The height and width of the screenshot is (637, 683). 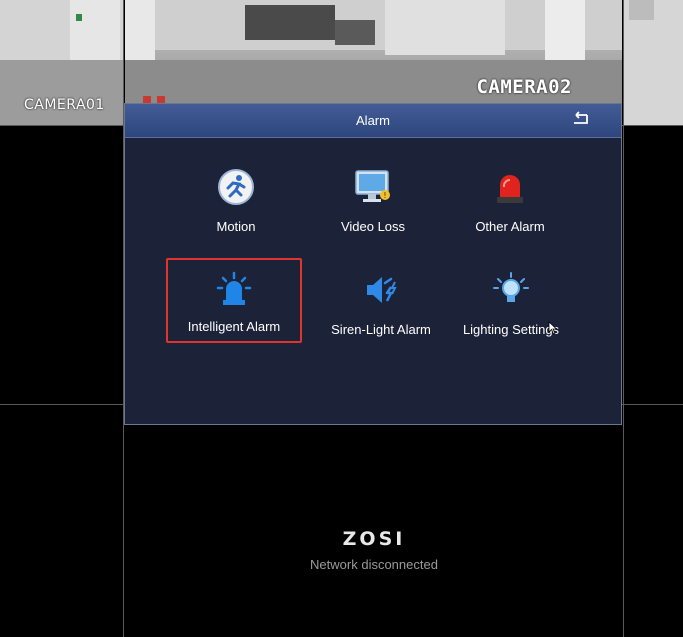 What do you see at coordinates (373, 226) in the screenshot?
I see `video-loss-label: Video Loss` at bounding box center [373, 226].